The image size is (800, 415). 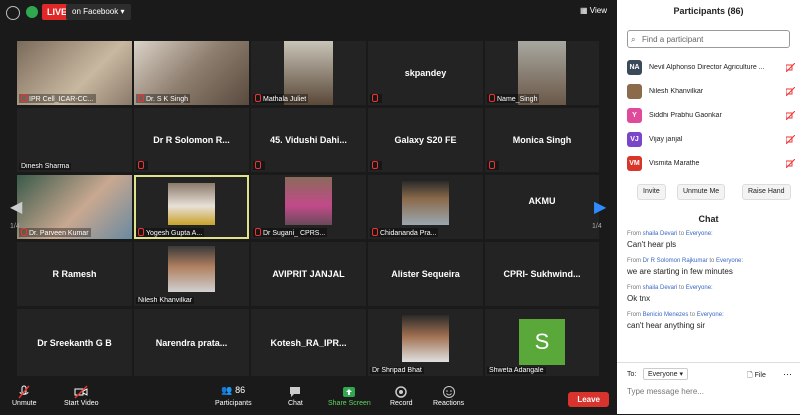 What do you see at coordinates (632, 374) in the screenshot?
I see `to-label: To:` at bounding box center [632, 374].